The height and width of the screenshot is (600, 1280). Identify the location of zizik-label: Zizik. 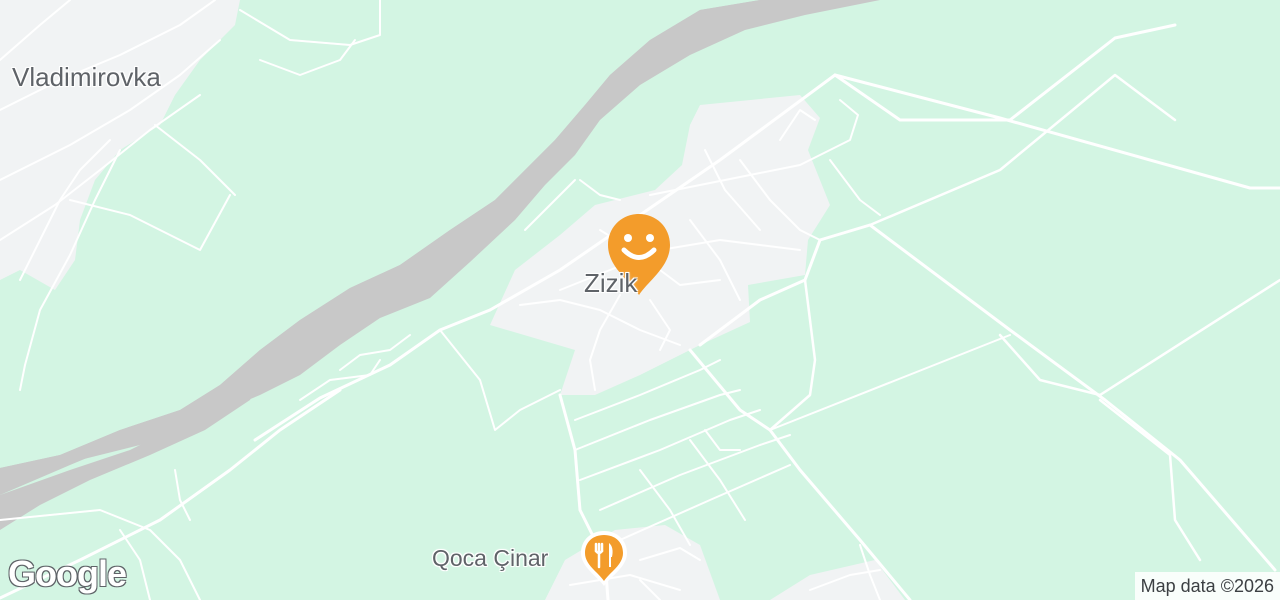
(610, 283).